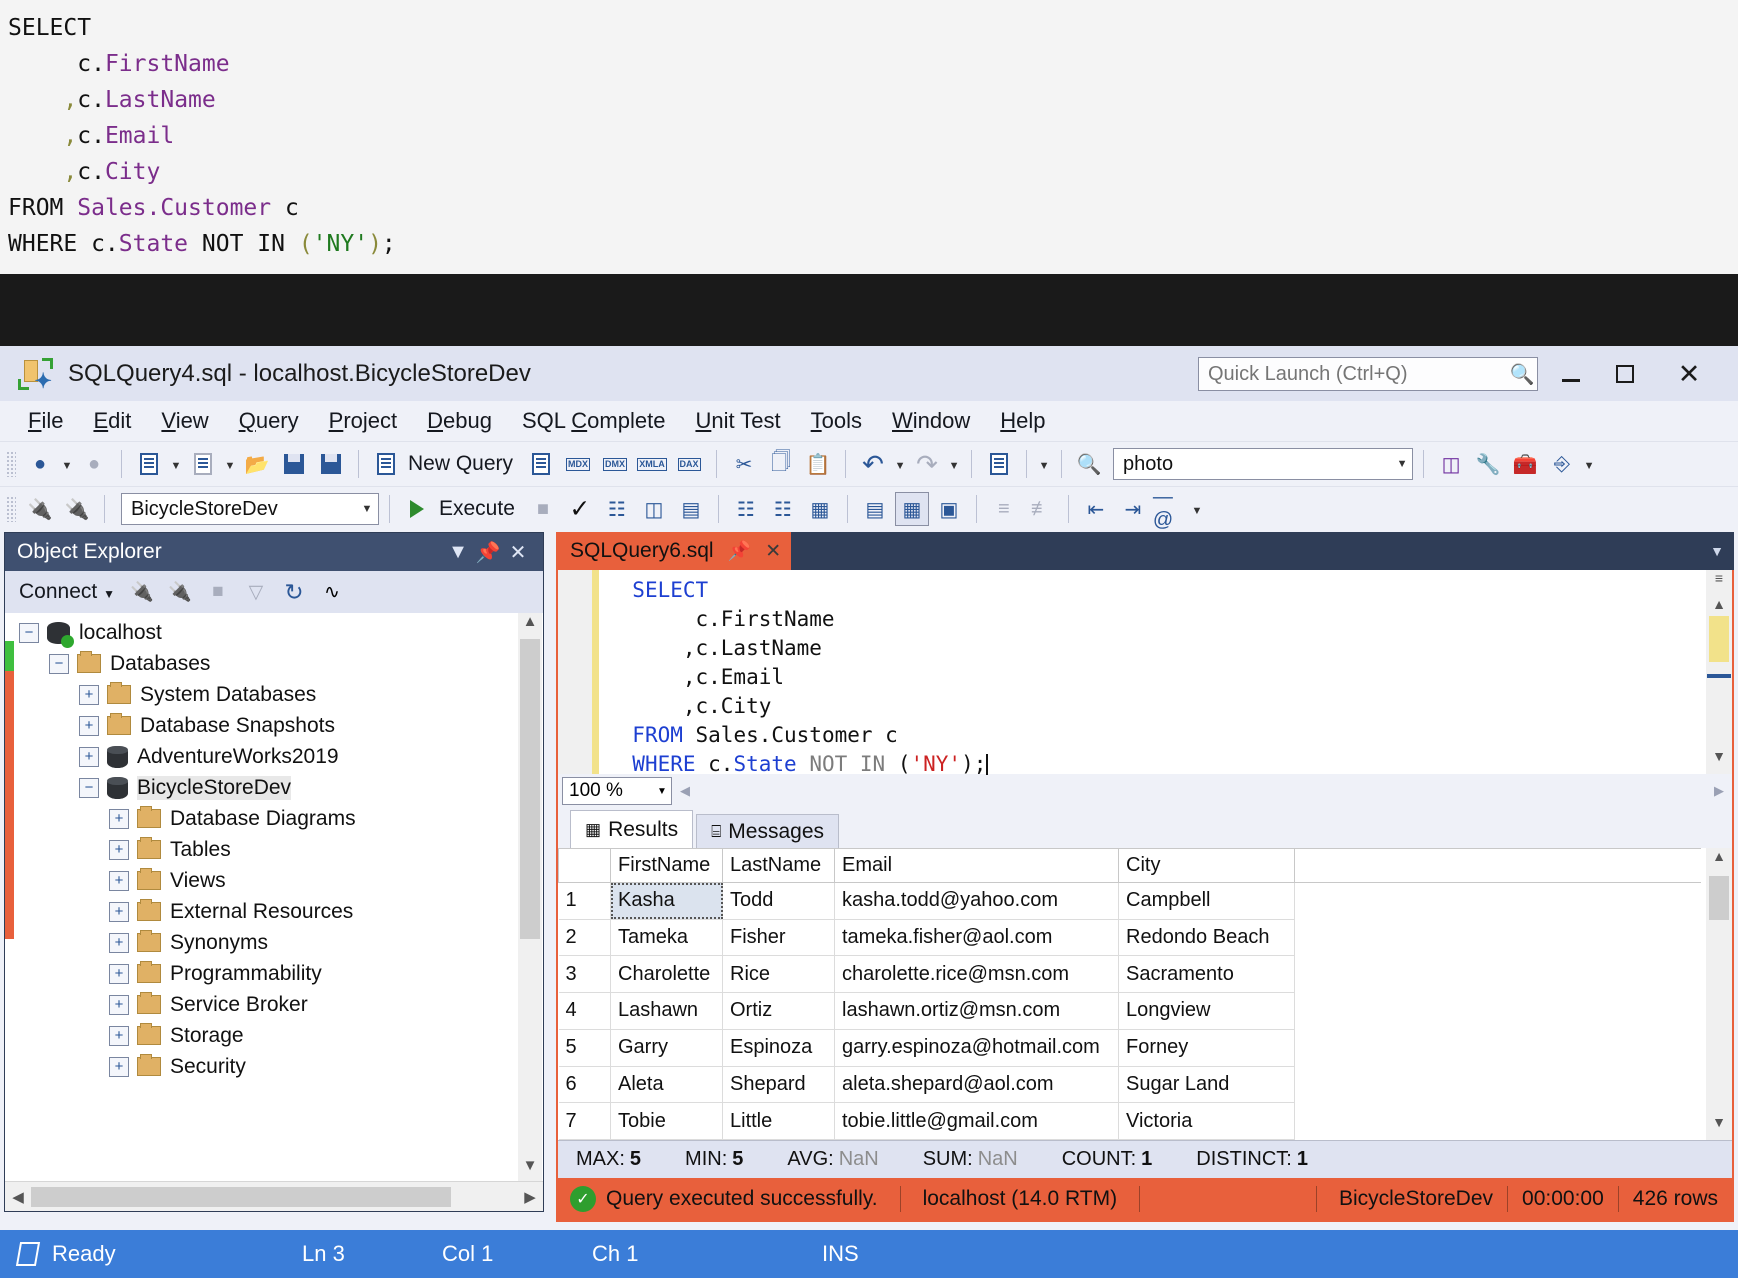 The height and width of the screenshot is (1278, 1738). Describe the element at coordinates (1719, 994) in the screenshot. I see `results-vertical-scrollbar: ▲ ▼` at that location.